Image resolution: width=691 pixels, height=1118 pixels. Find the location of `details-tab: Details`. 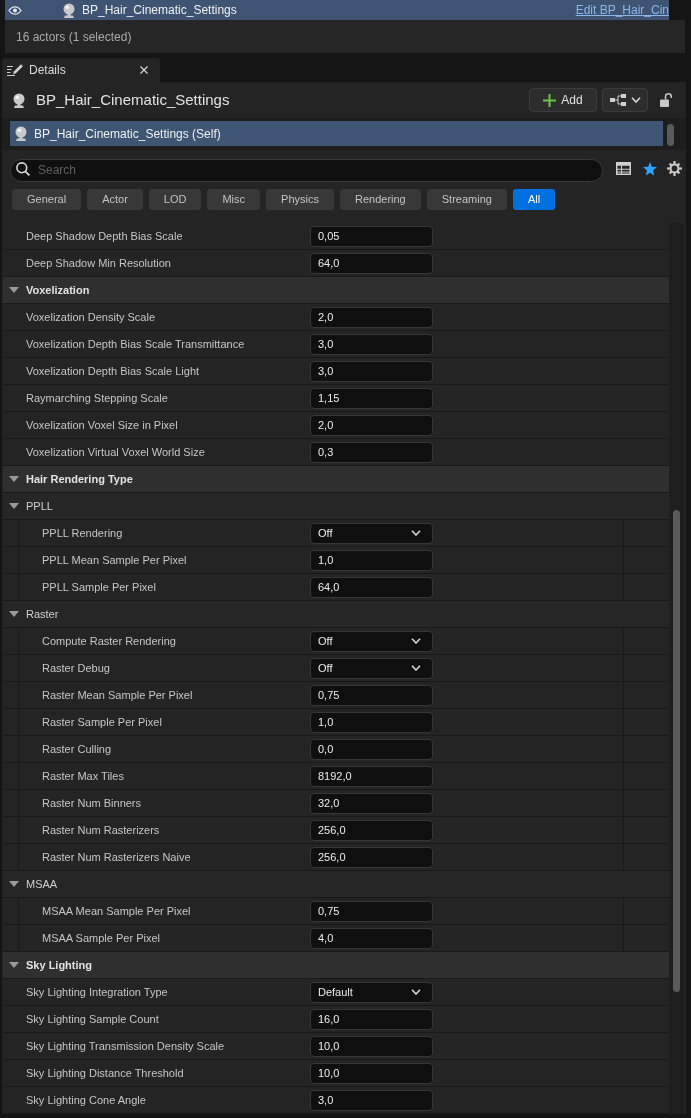

details-tab: Details is located at coordinates (81, 70).